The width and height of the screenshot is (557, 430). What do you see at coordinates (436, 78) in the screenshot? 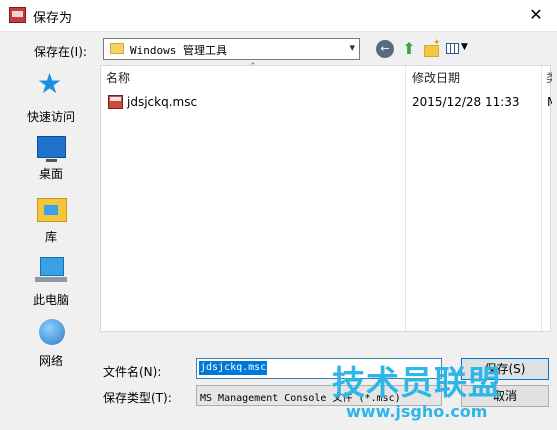
I see `column-header-date: 修改日期` at bounding box center [436, 78].